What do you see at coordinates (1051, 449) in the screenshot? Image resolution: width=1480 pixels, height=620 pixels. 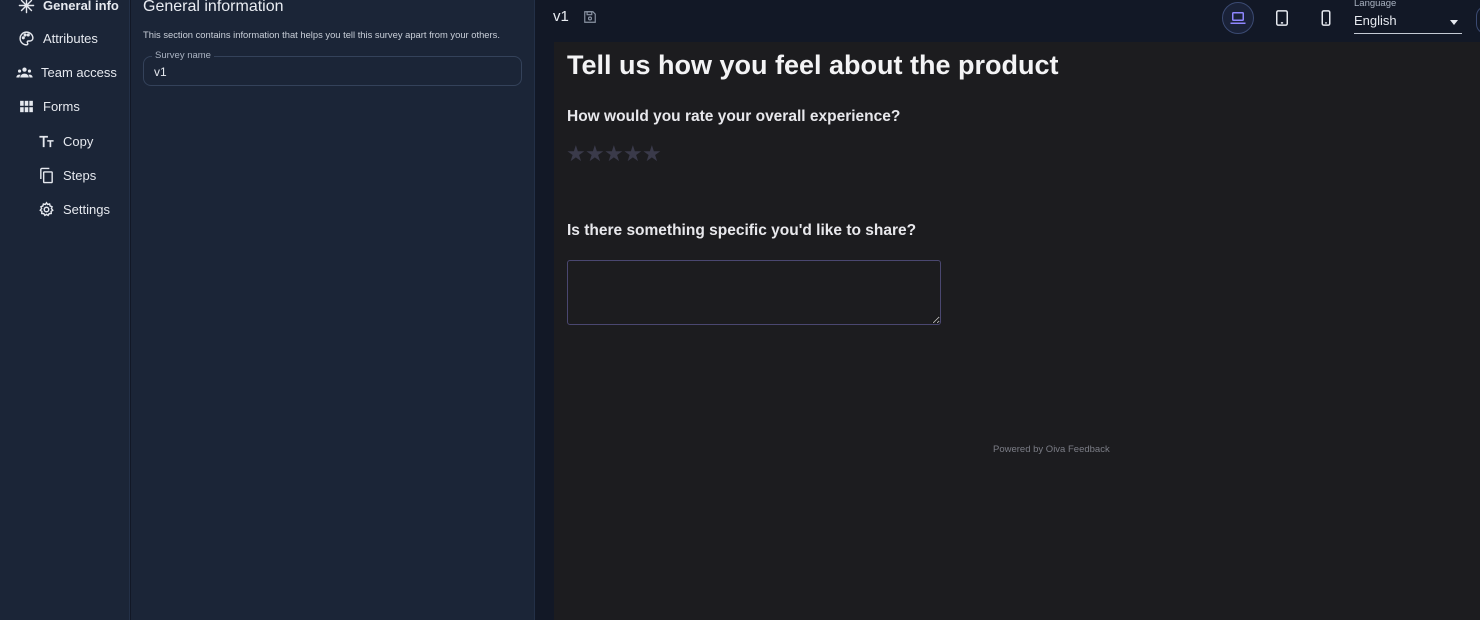 I see `powered-by-label: Powered by Oiva Feedback` at bounding box center [1051, 449].